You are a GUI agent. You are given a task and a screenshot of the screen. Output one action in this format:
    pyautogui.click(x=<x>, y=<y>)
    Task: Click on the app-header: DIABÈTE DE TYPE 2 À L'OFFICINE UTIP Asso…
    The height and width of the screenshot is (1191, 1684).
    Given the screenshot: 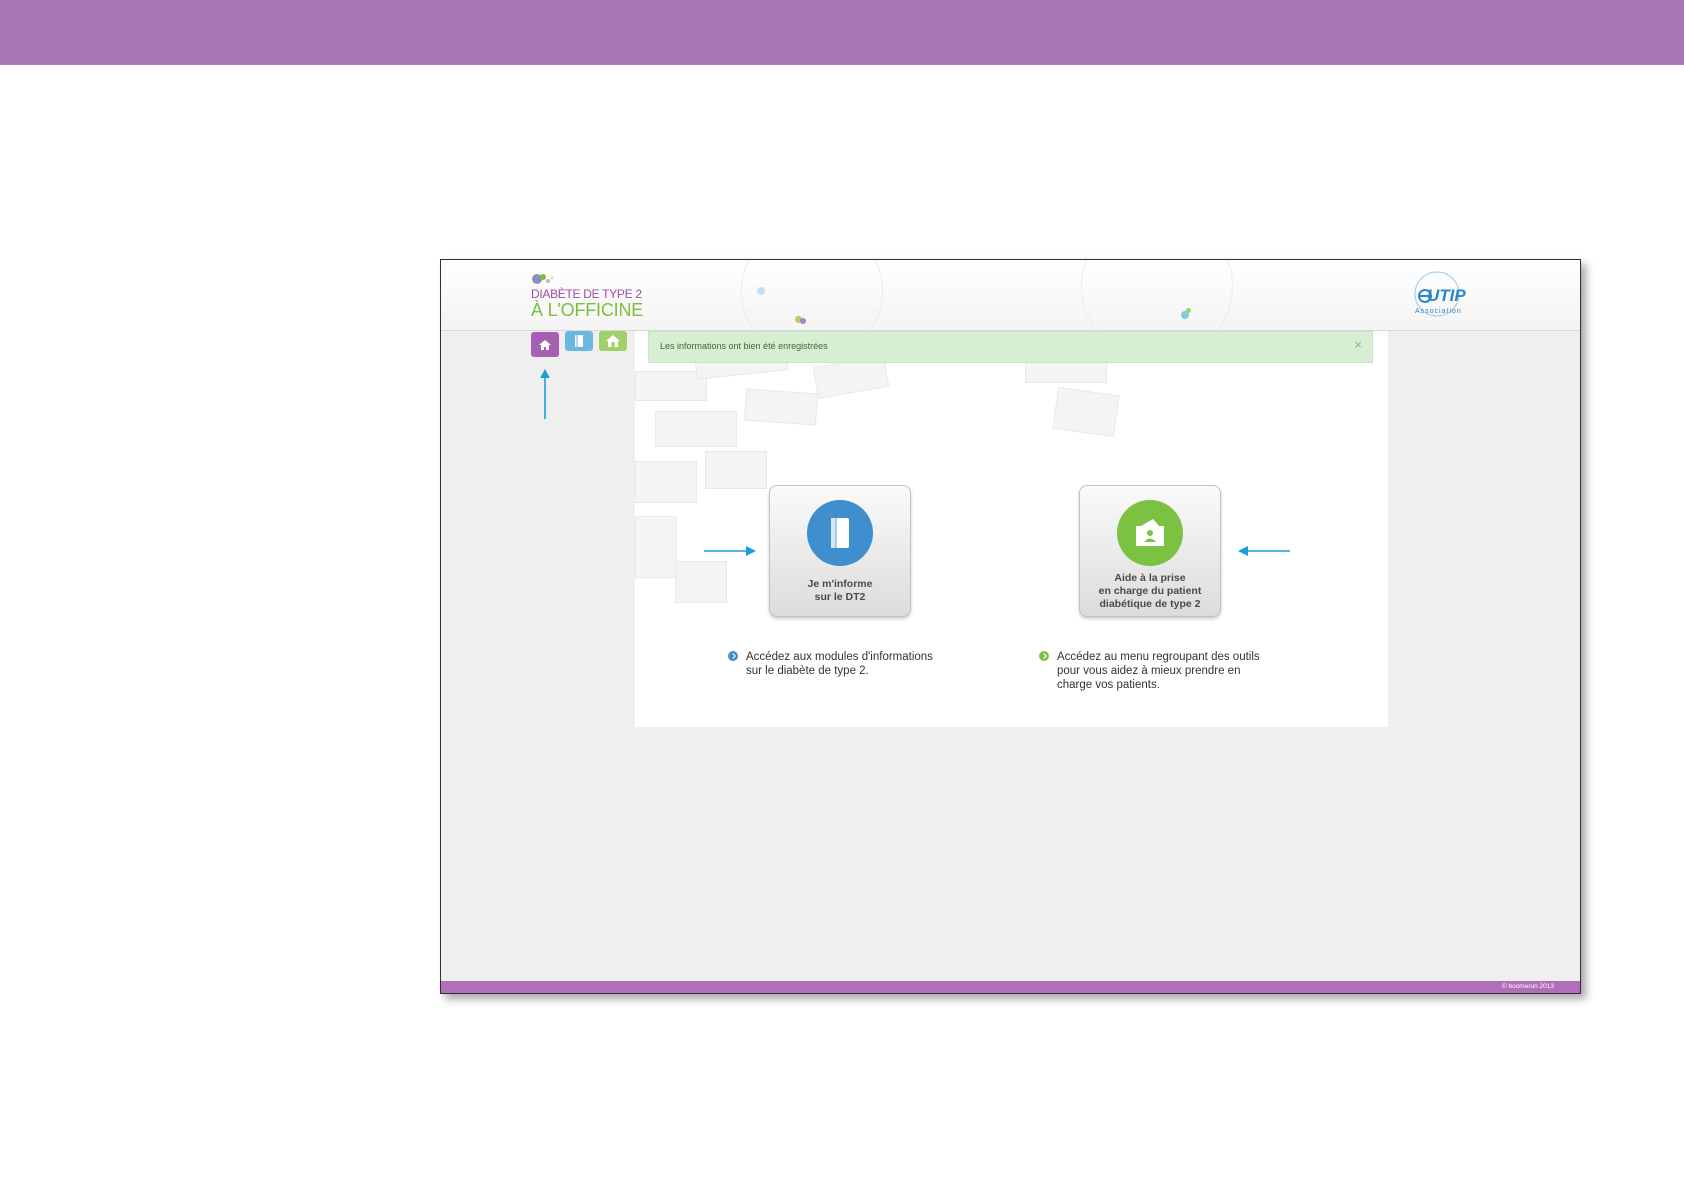 What is the action you would take?
    pyautogui.click(x=1010, y=311)
    